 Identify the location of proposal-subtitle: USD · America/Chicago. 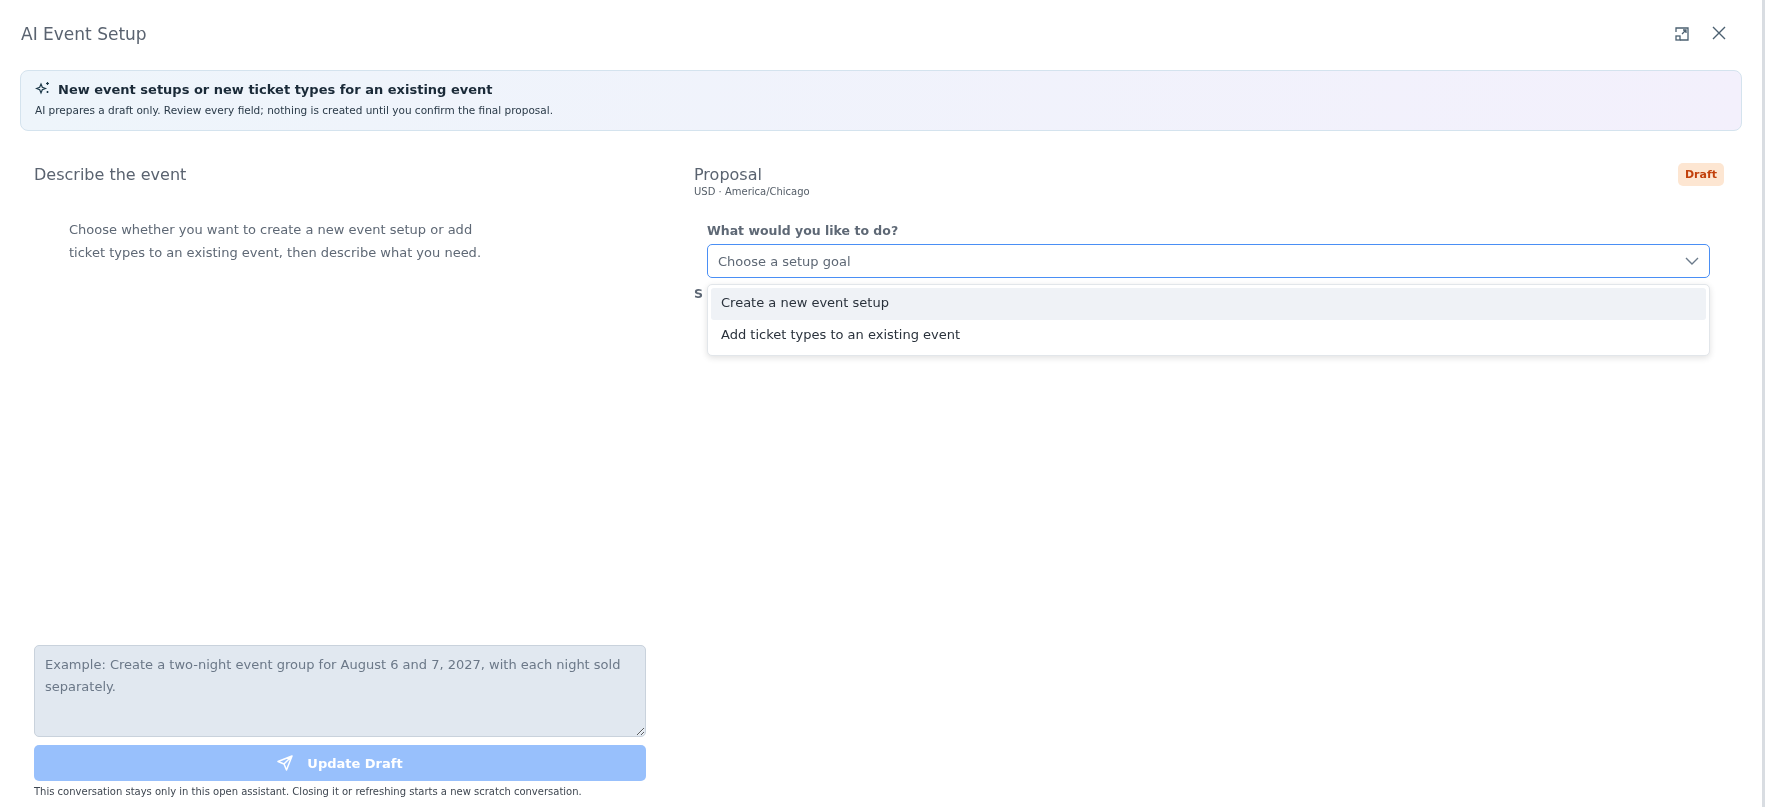
(752, 191).